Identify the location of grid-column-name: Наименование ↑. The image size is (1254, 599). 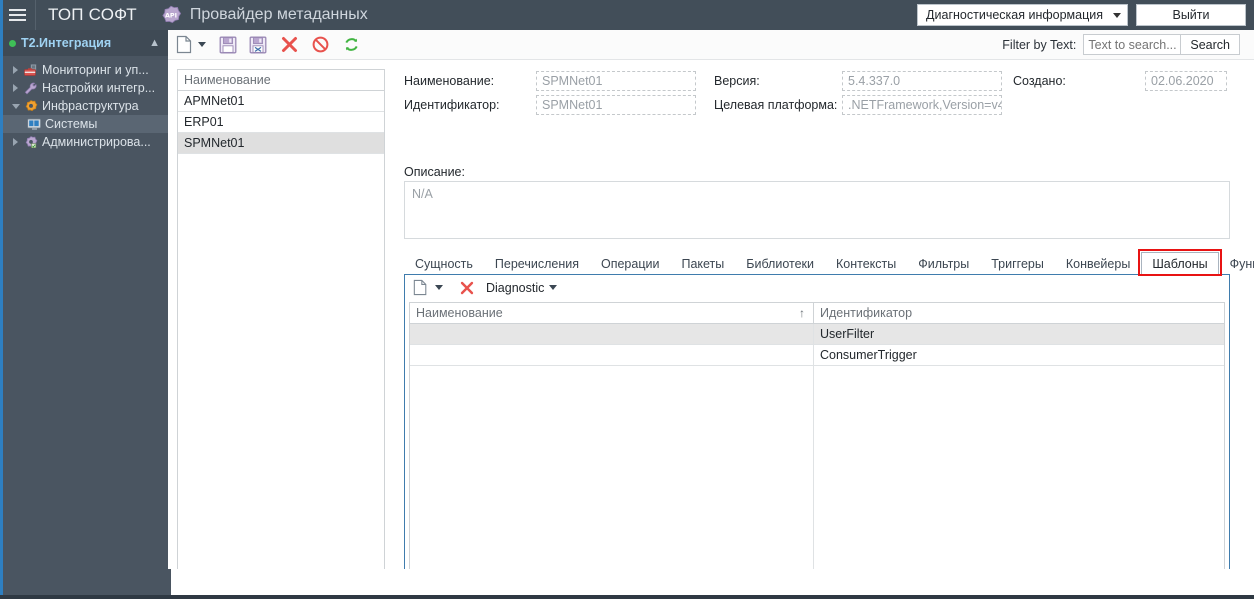
(611, 313).